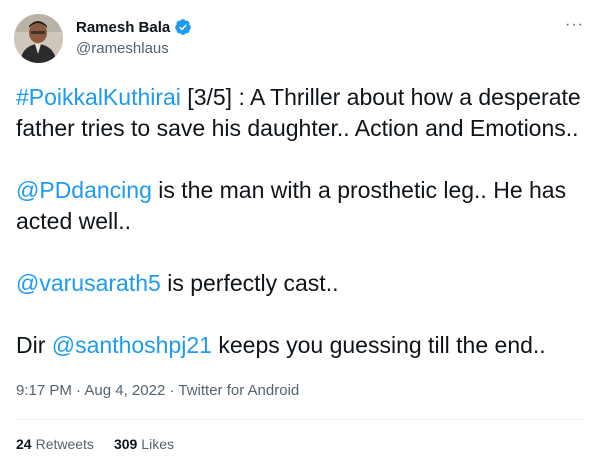 This screenshot has width=600, height=466. What do you see at coordinates (88, 283) in the screenshot?
I see `mention-link: @varusarath5` at bounding box center [88, 283].